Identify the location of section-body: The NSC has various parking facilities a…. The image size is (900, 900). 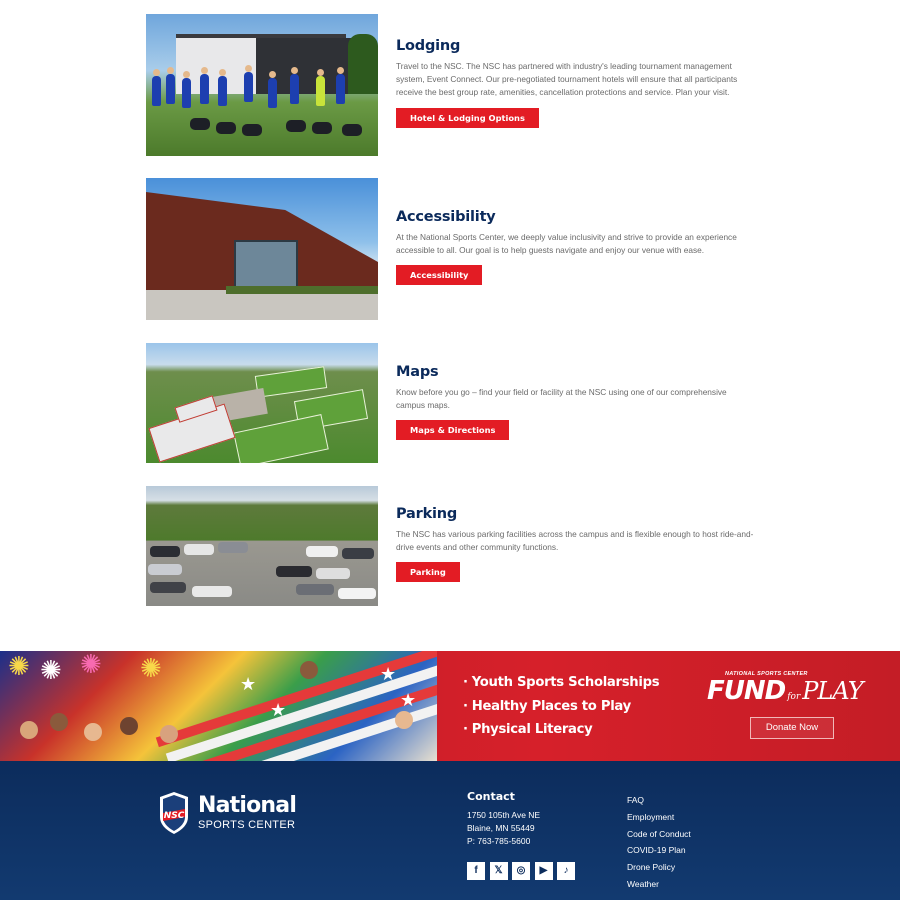
(575, 541).